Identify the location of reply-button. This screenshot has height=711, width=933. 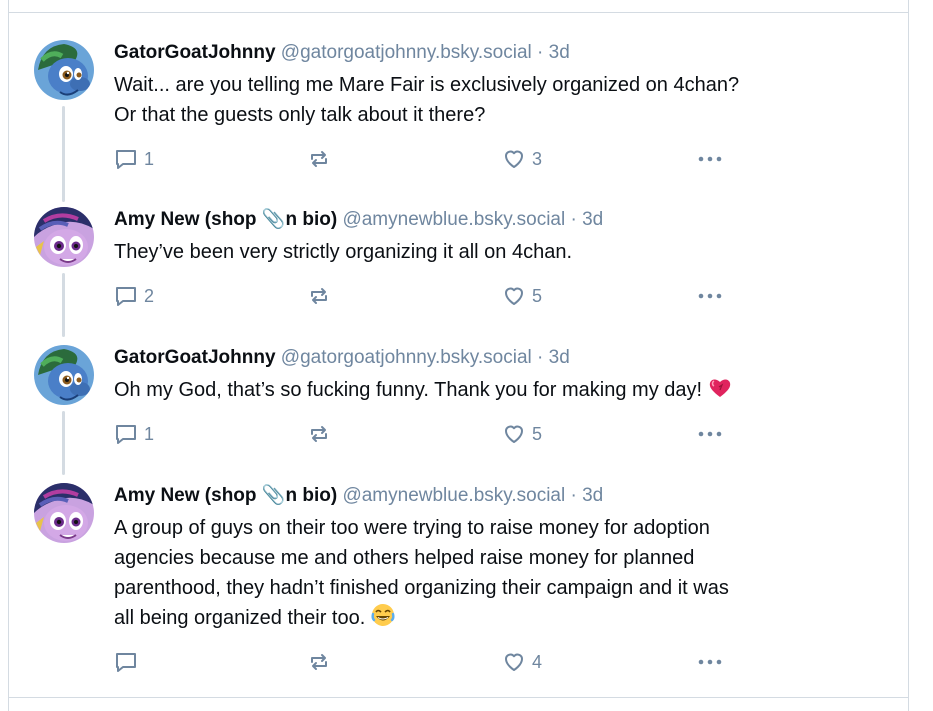
(129, 662).